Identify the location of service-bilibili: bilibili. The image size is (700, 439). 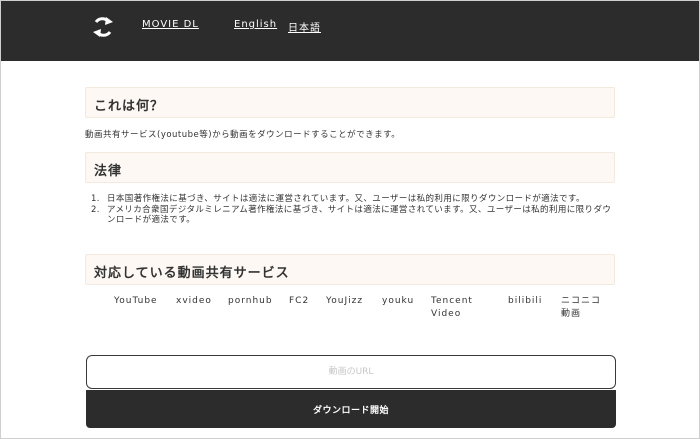
(525, 301).